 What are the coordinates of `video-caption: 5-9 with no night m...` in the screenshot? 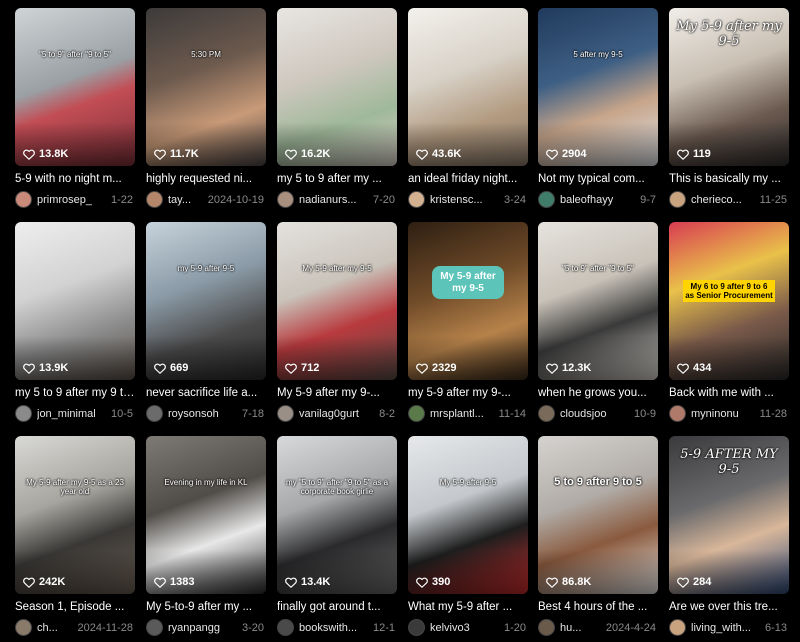 It's located at (75, 179).